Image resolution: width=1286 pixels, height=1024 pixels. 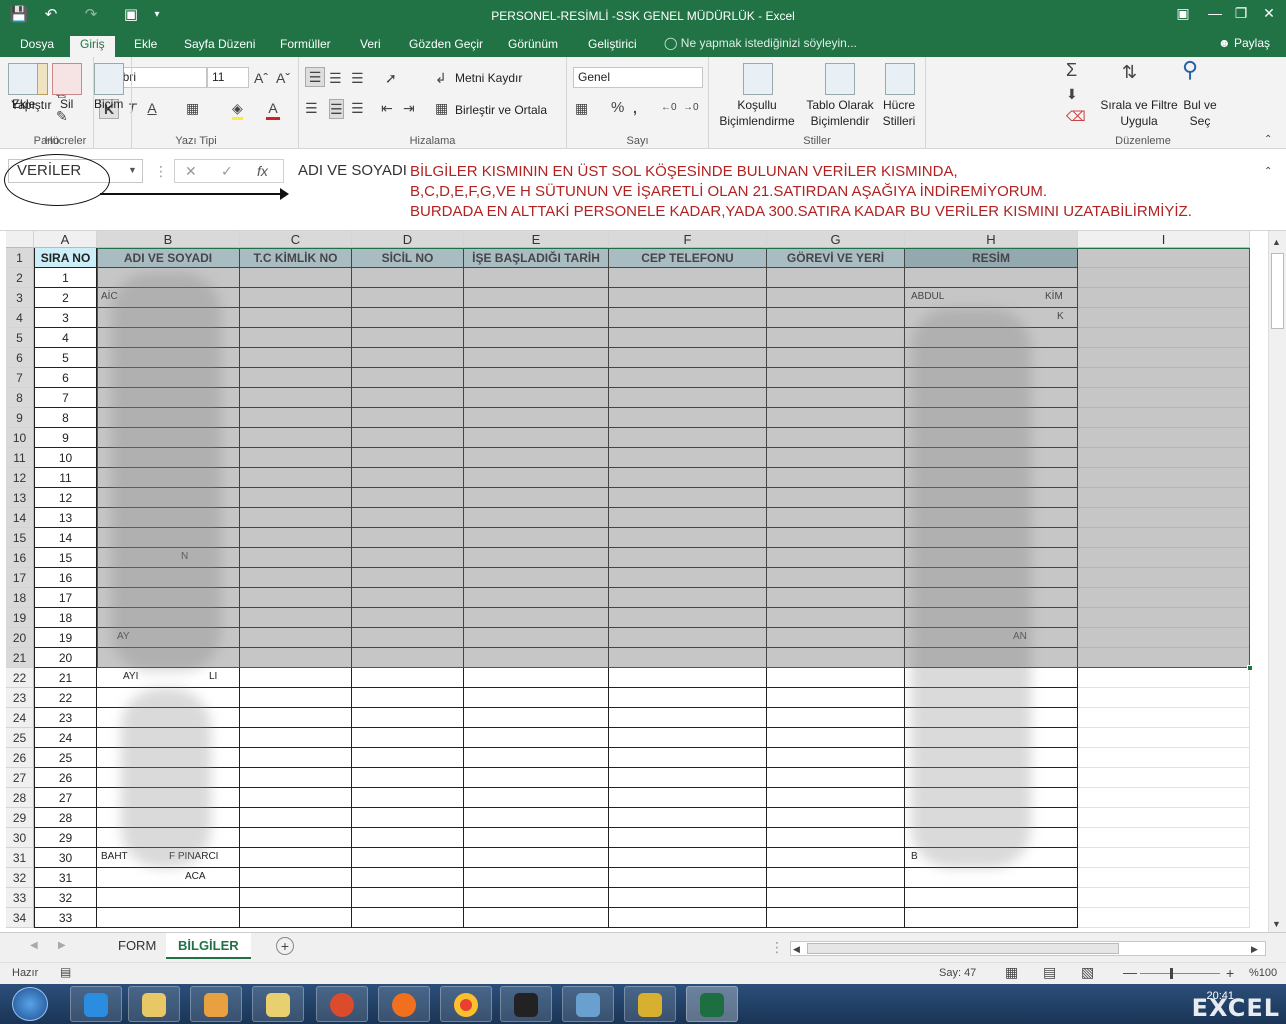 What do you see at coordinates (20, 758) in the screenshot?
I see `row-header: 26` at bounding box center [20, 758].